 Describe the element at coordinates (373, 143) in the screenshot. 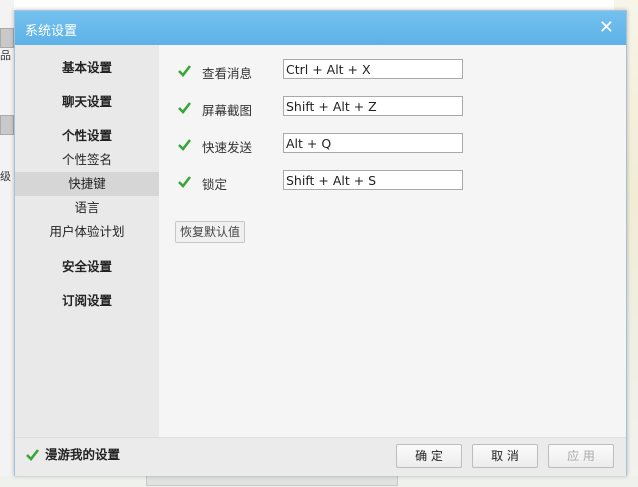

I see `hotkey-input-quick-send: Alt + Q` at that location.